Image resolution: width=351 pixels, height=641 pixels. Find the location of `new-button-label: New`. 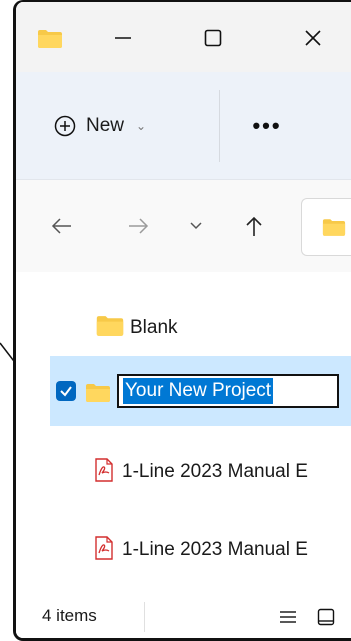

new-button-label: New is located at coordinates (105, 125).